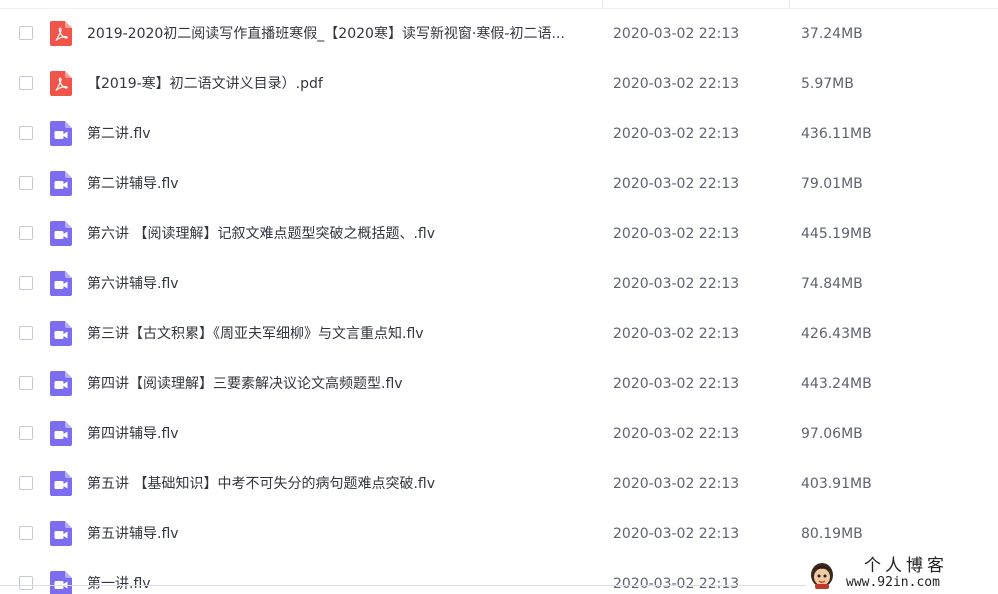  I want to click on file-name: 第五讲辅导.flv, so click(339, 534).